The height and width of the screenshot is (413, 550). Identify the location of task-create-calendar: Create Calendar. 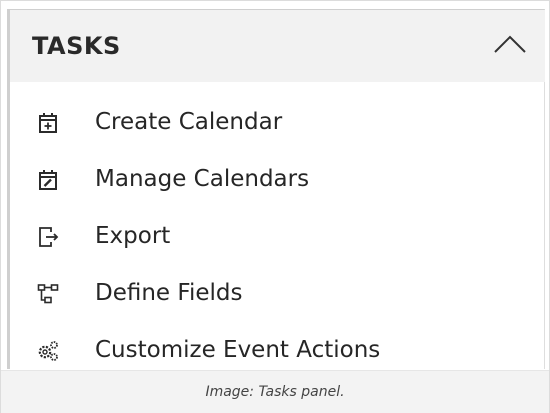
(277, 122).